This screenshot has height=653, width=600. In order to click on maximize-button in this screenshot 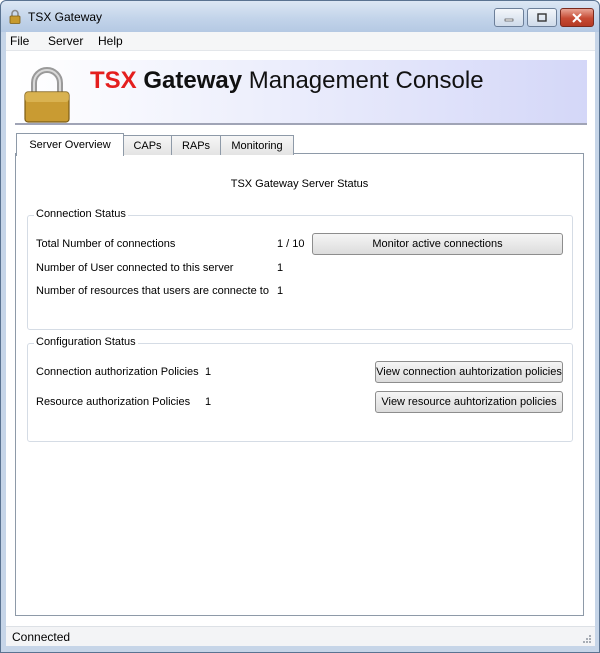, I will do `click(542, 17)`.